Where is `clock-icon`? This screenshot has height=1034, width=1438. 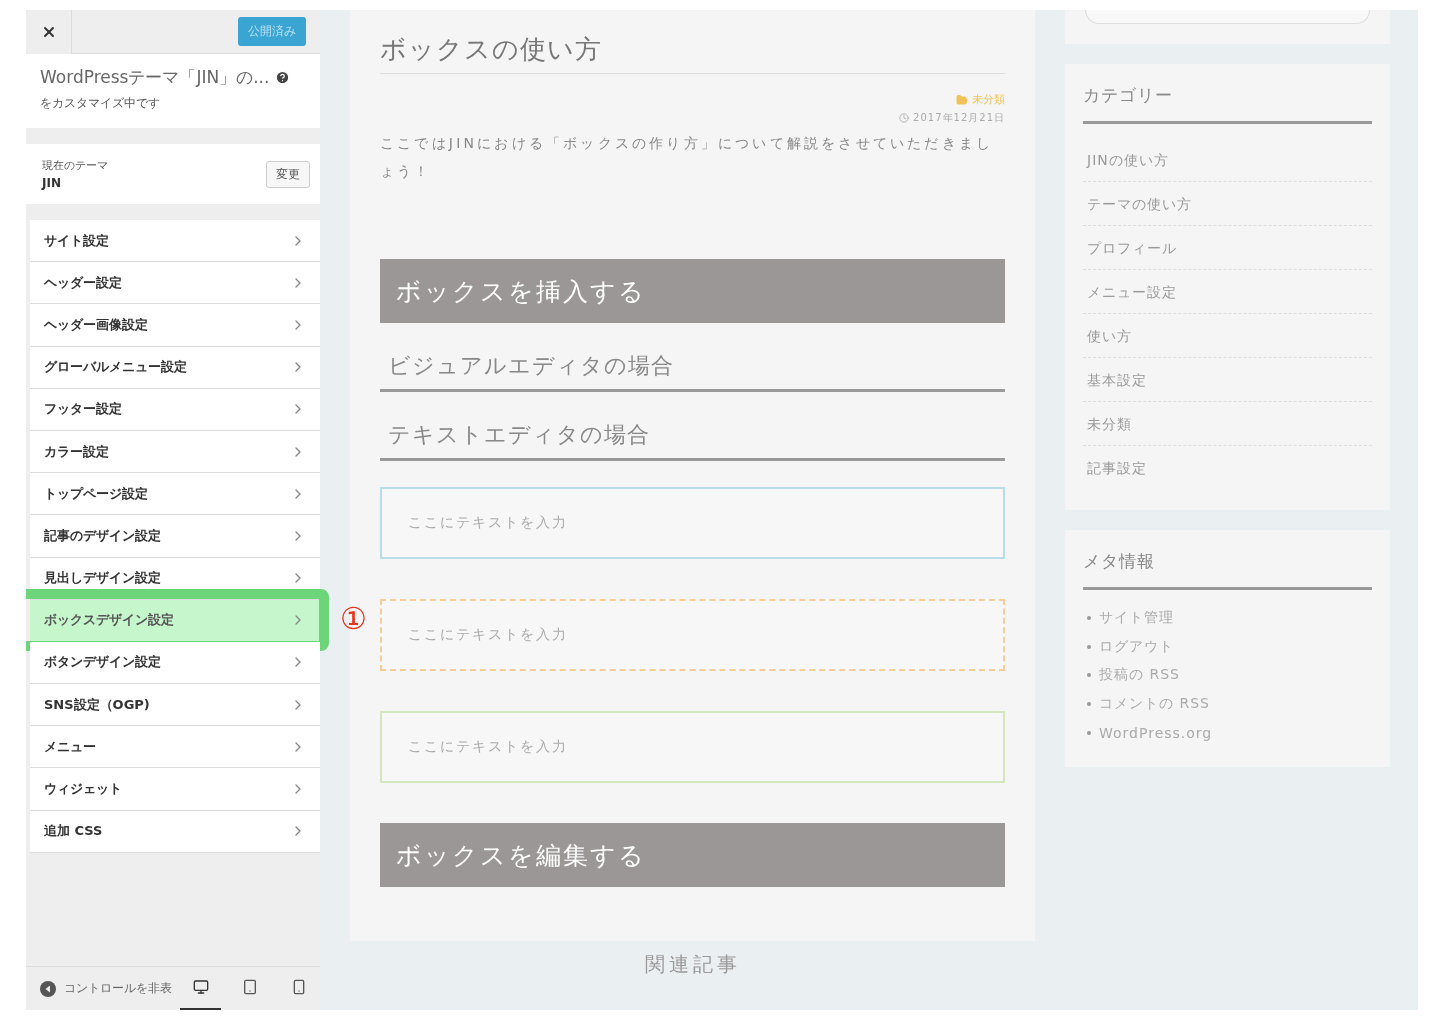 clock-icon is located at coordinates (904, 118).